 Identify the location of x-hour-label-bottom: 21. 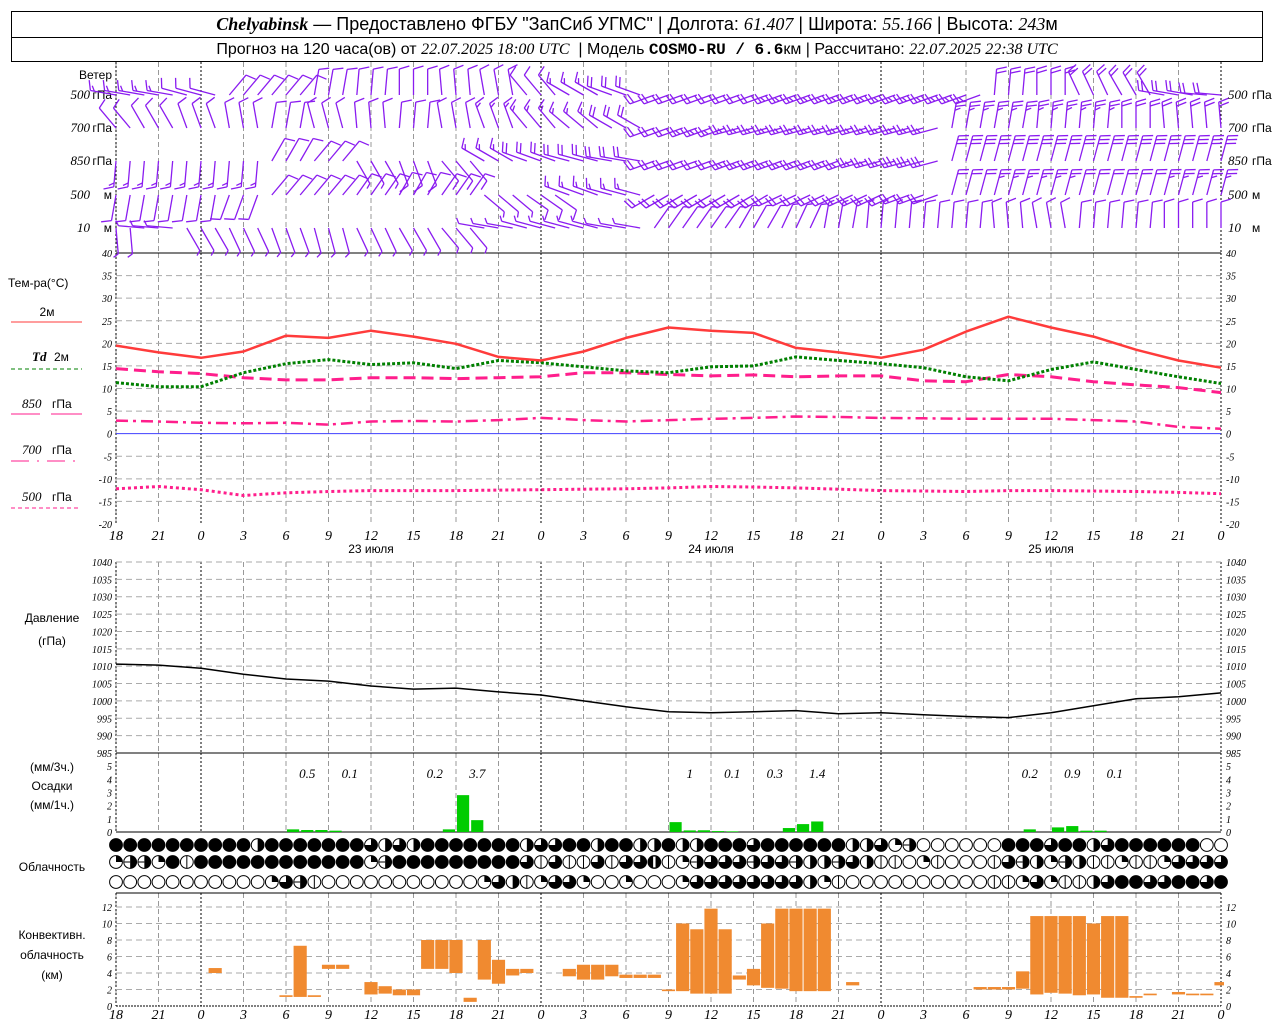
(499, 1015).